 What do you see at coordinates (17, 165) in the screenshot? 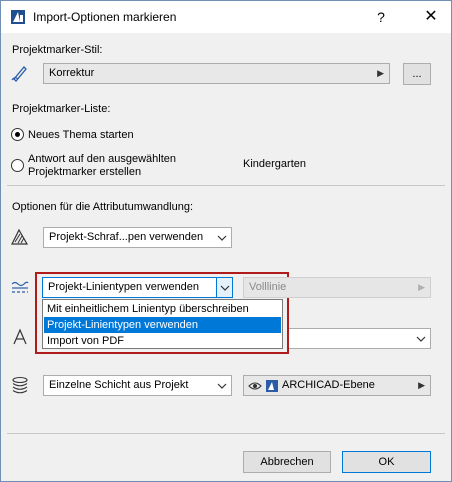
I see `radio-reply` at bounding box center [17, 165].